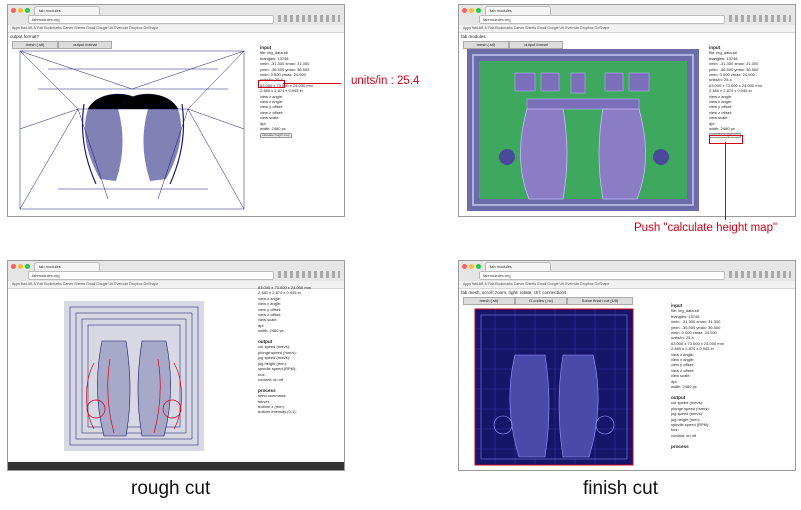 The image size is (801, 510). I want to click on tab-gcodes: G-codes (.nc), so click(541, 301).